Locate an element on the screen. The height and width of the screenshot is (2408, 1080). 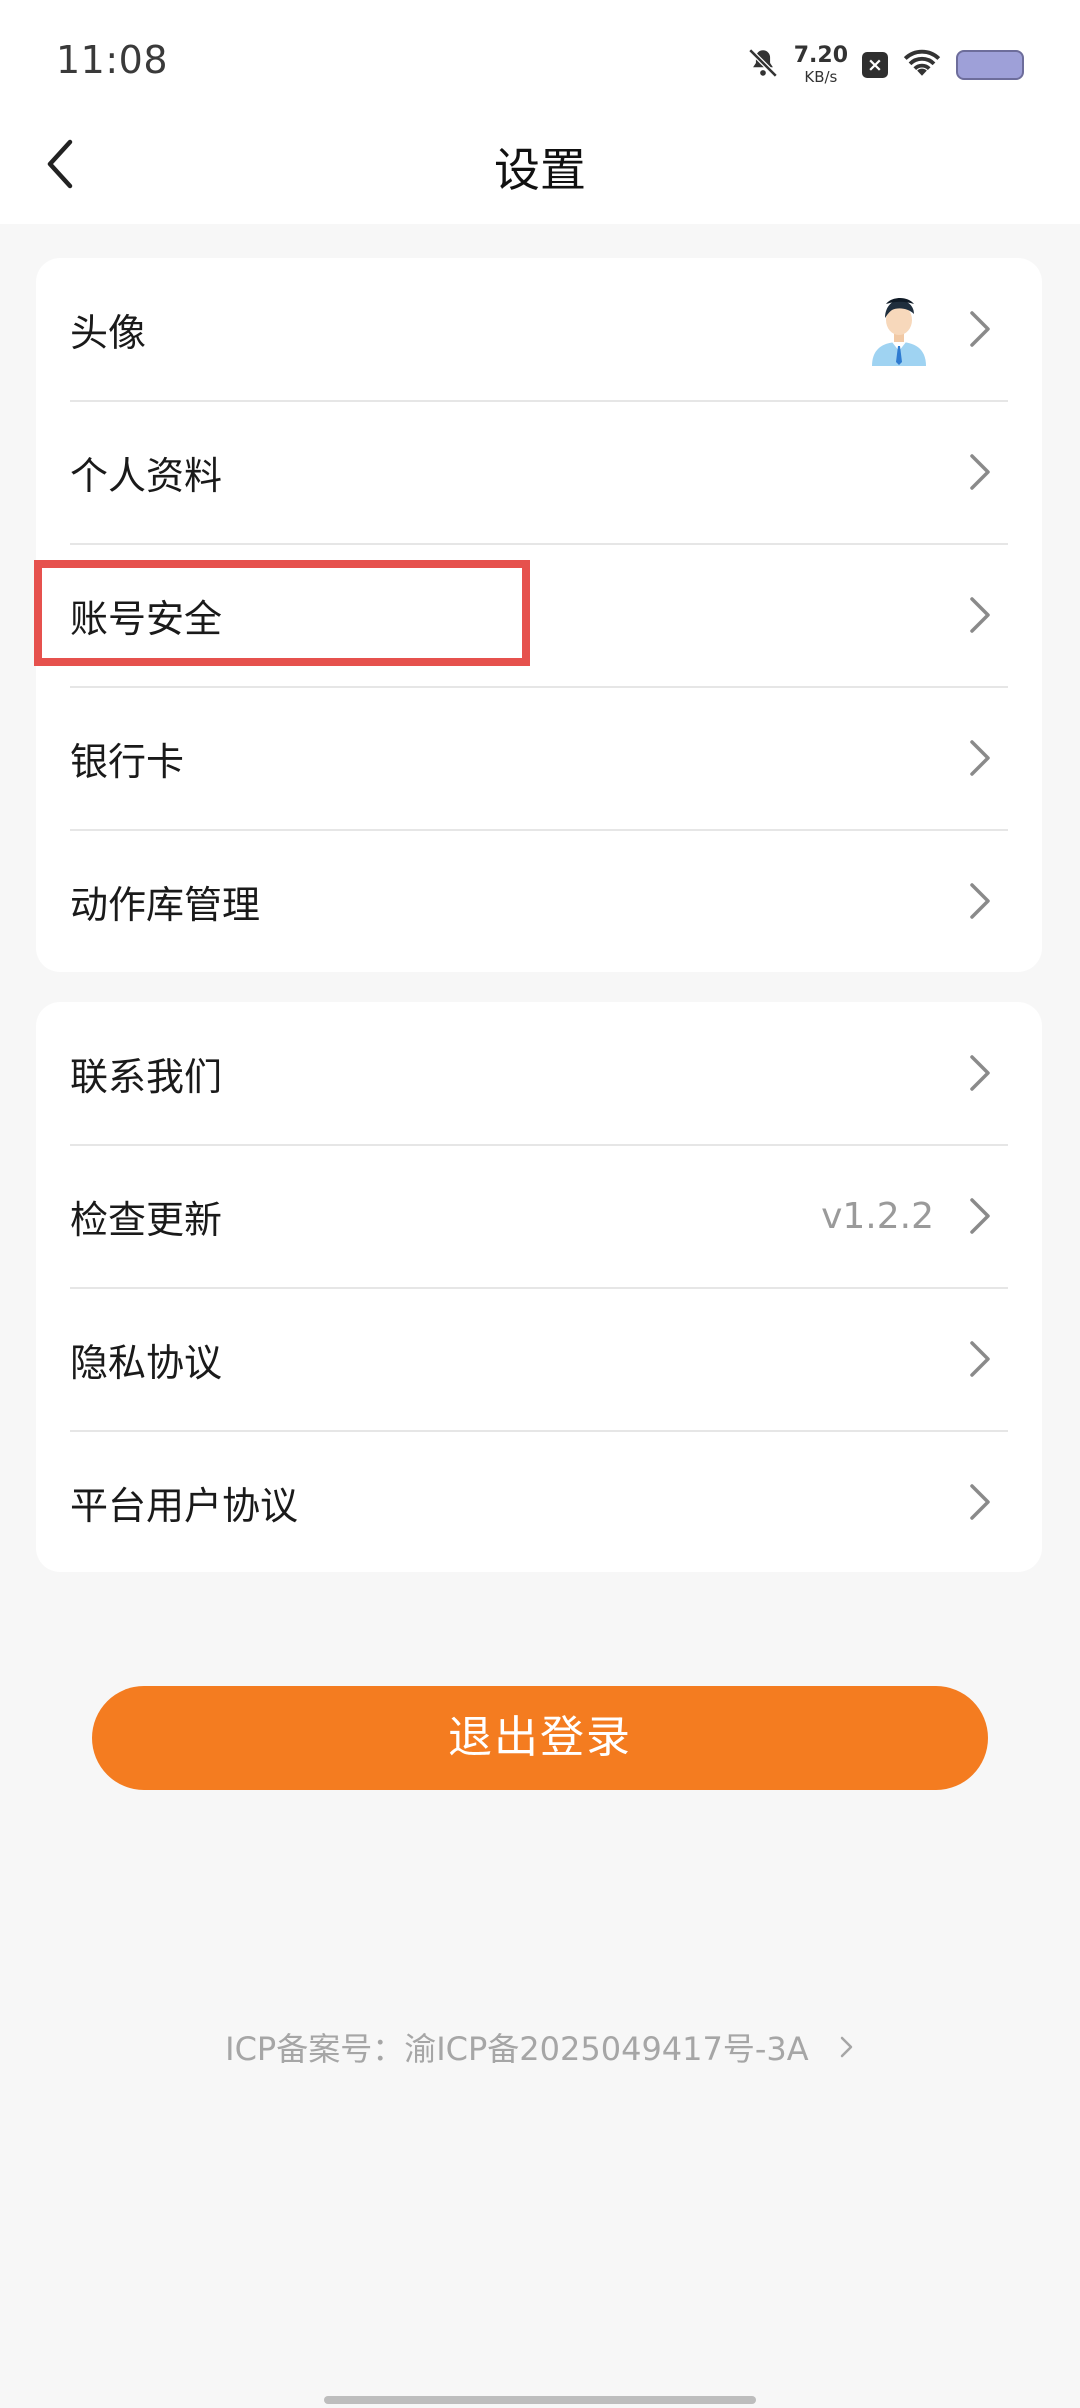
status-icons: 7.20 KB/s × is located at coordinates (885, 65).